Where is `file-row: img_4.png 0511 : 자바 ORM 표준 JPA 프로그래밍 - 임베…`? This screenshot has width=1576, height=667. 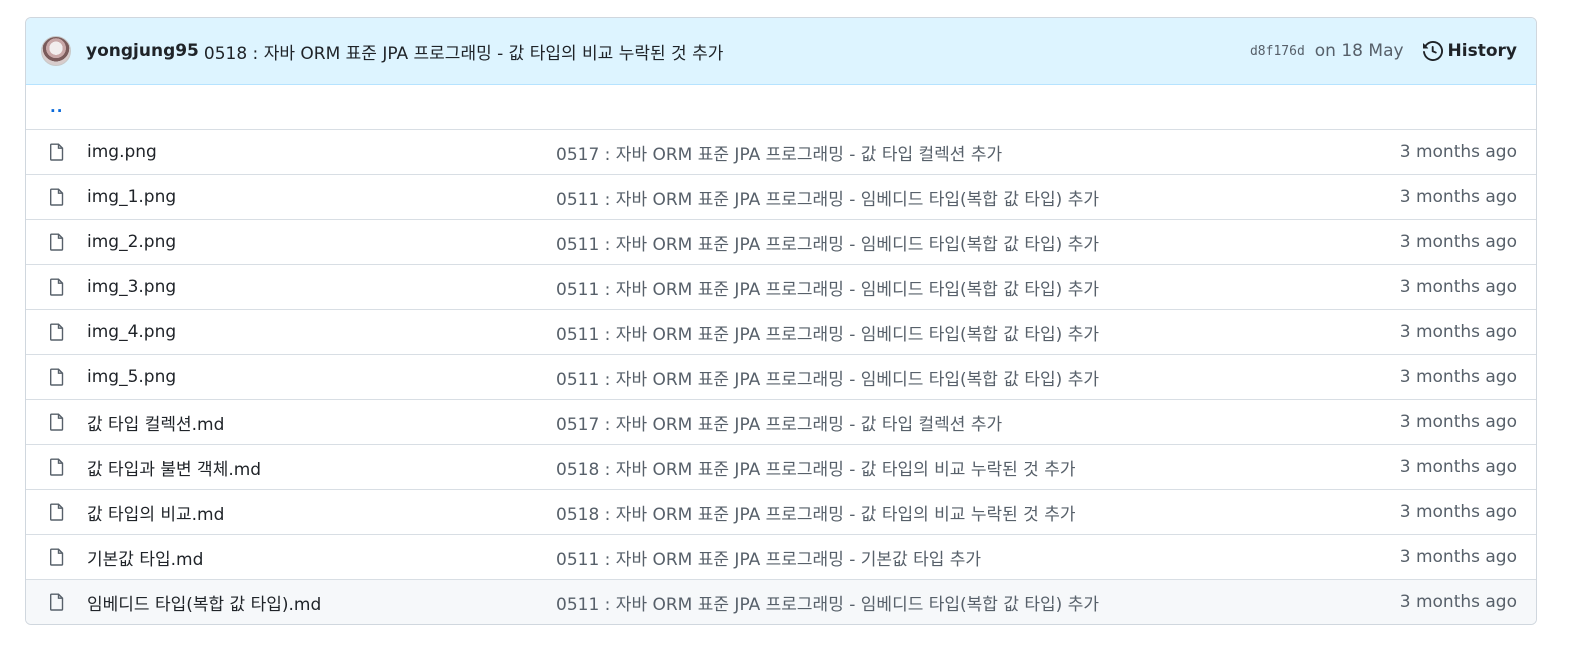 file-row: img_4.png 0511 : 자바 ORM 표준 JPA 프로그래밍 - 임베… is located at coordinates (781, 331).